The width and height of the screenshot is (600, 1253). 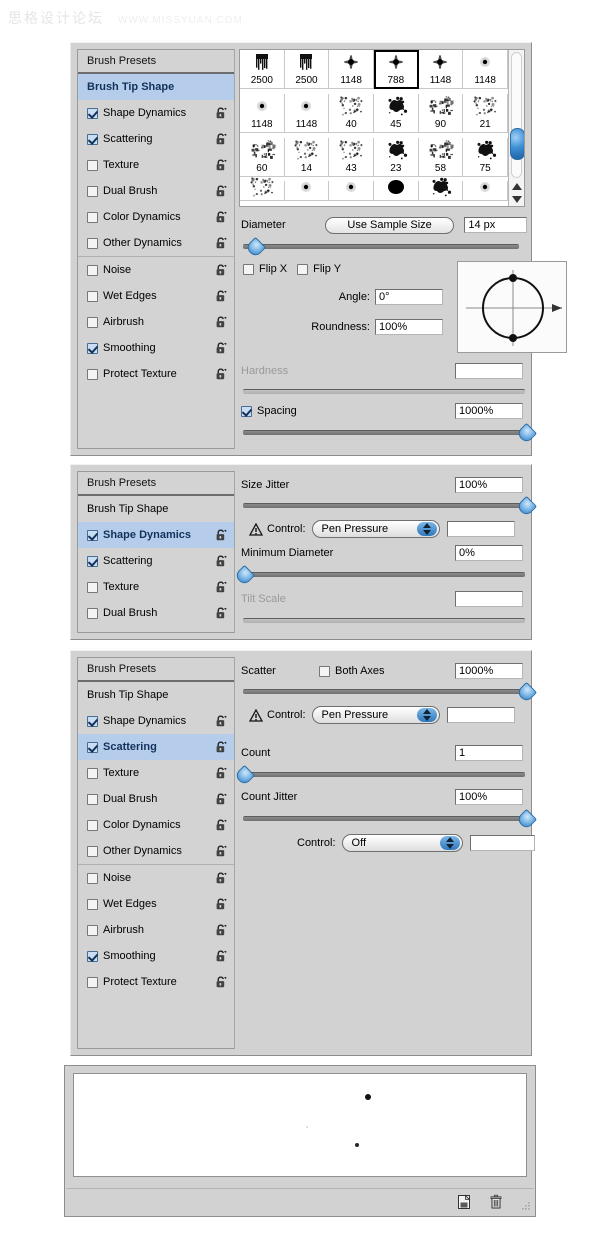 I want to click on control2-extra-input, so click(x=502, y=843).